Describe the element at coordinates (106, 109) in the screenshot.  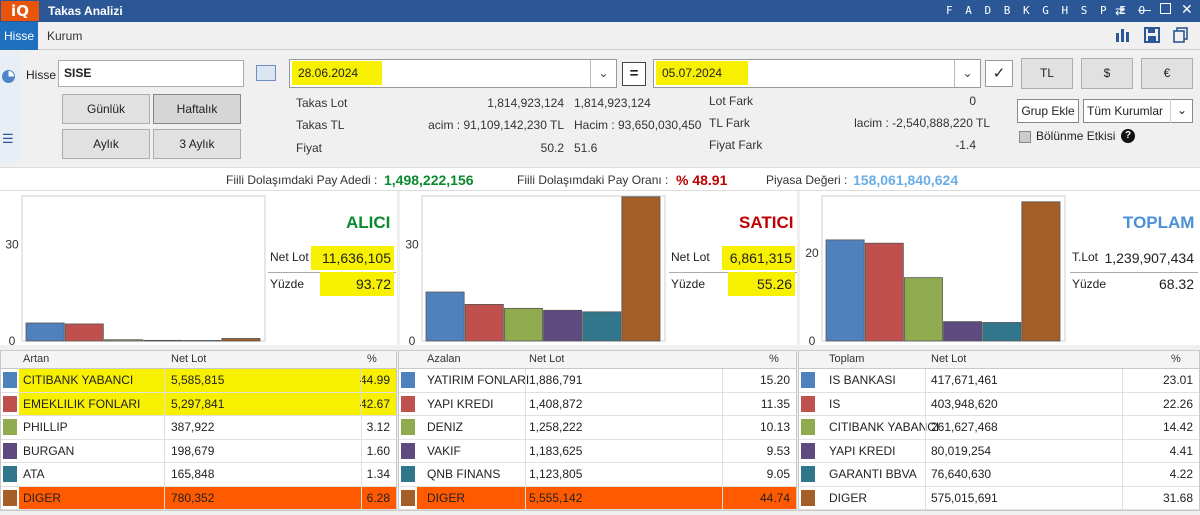
I see `gunluk-button: Günlük` at that location.